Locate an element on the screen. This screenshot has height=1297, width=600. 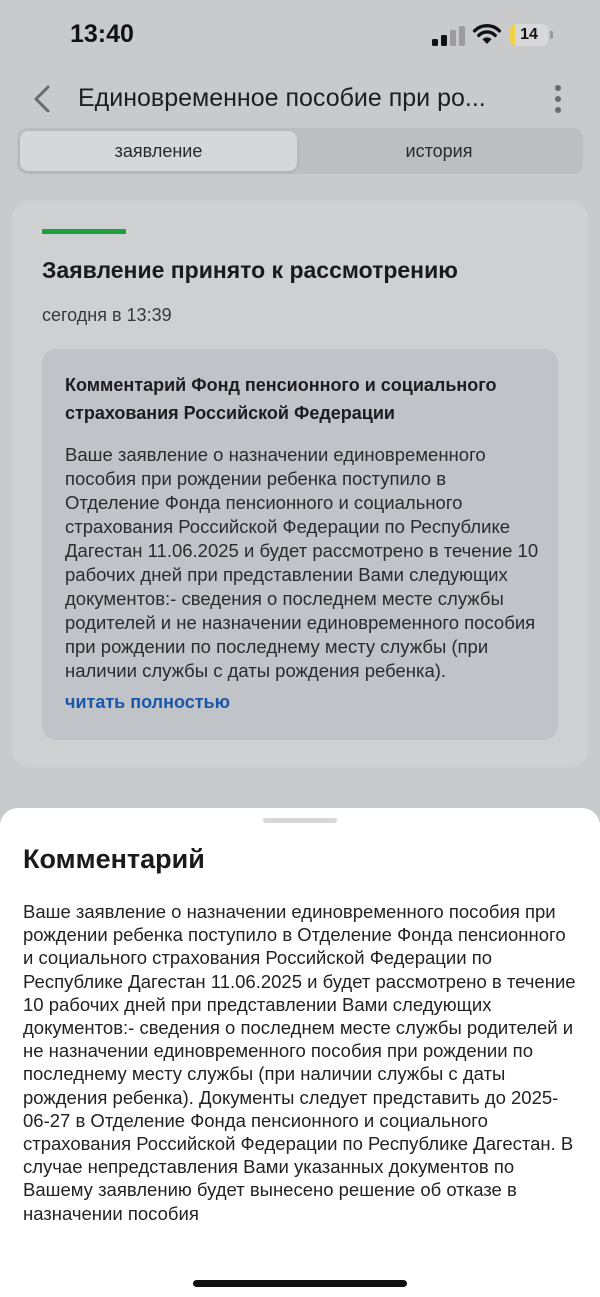
segmented-control: заявление история is located at coordinates (300, 151).